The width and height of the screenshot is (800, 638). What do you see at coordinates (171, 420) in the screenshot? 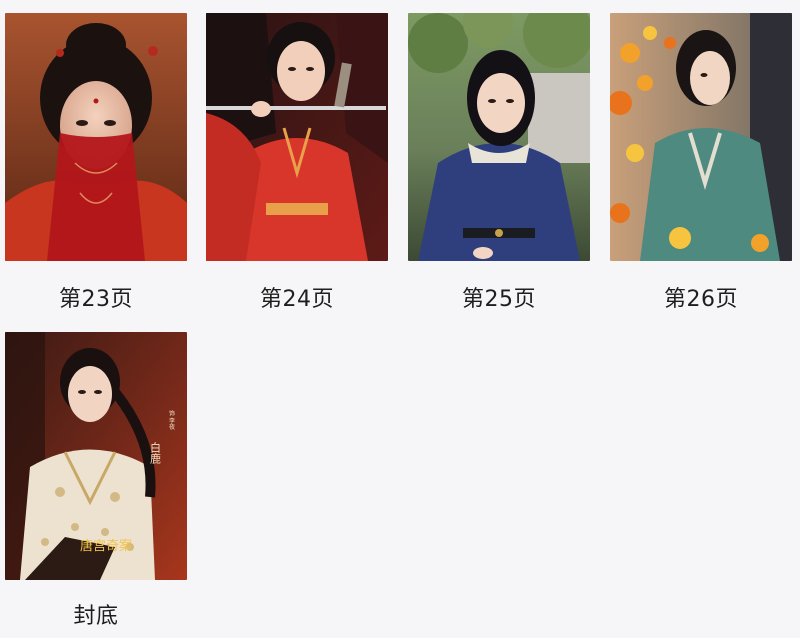
I see `poster-role-name: 饰 李夜` at bounding box center [171, 420].